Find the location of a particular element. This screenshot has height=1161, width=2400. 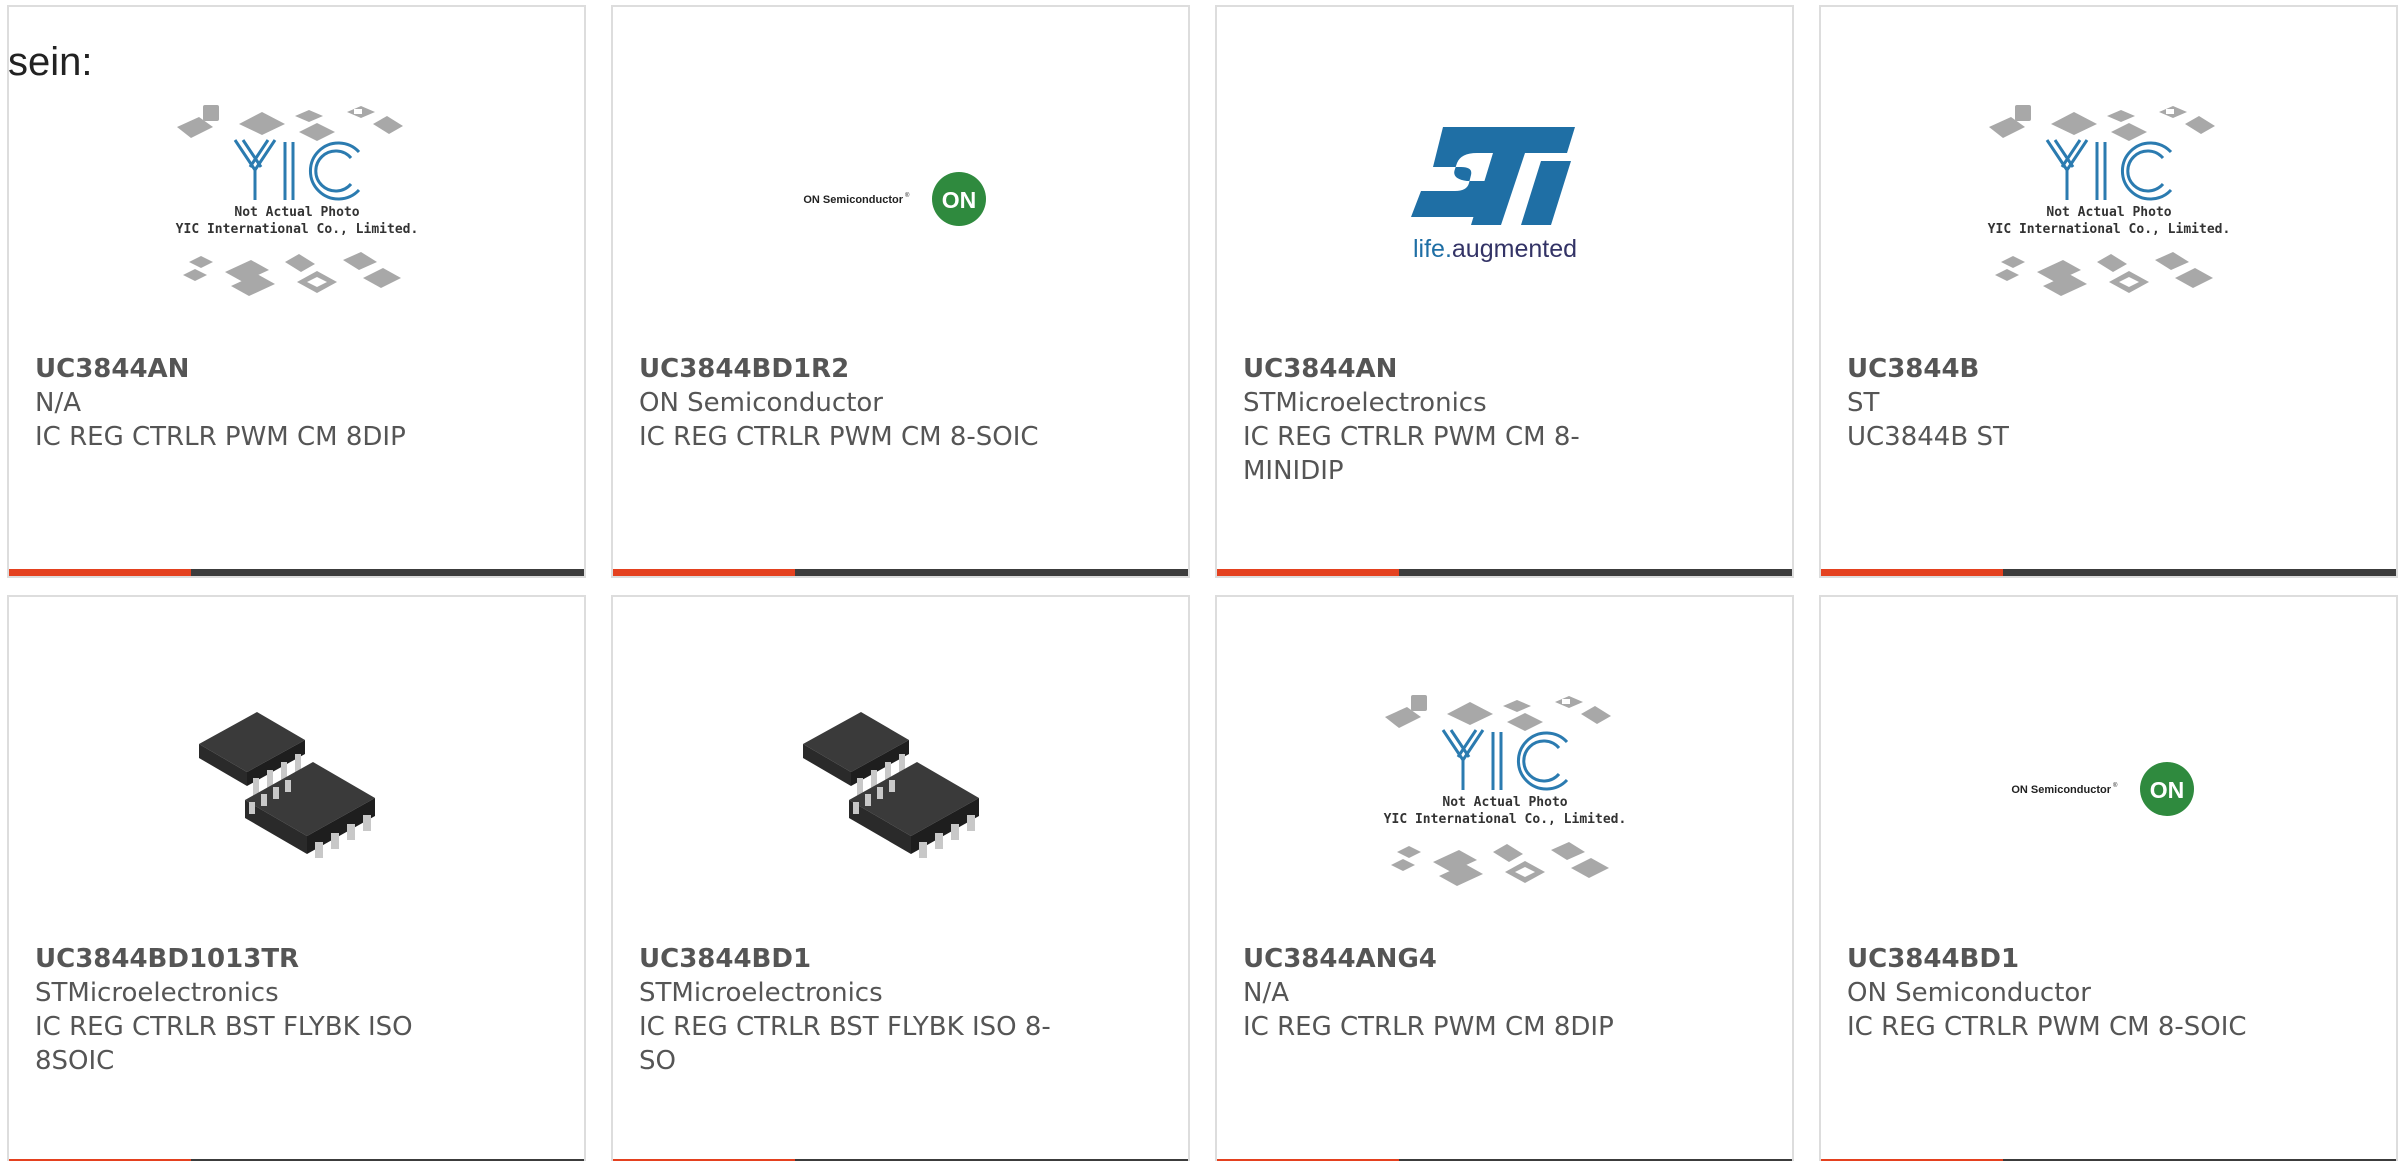

st-logo: life.augmented is located at coordinates (1493, 195).